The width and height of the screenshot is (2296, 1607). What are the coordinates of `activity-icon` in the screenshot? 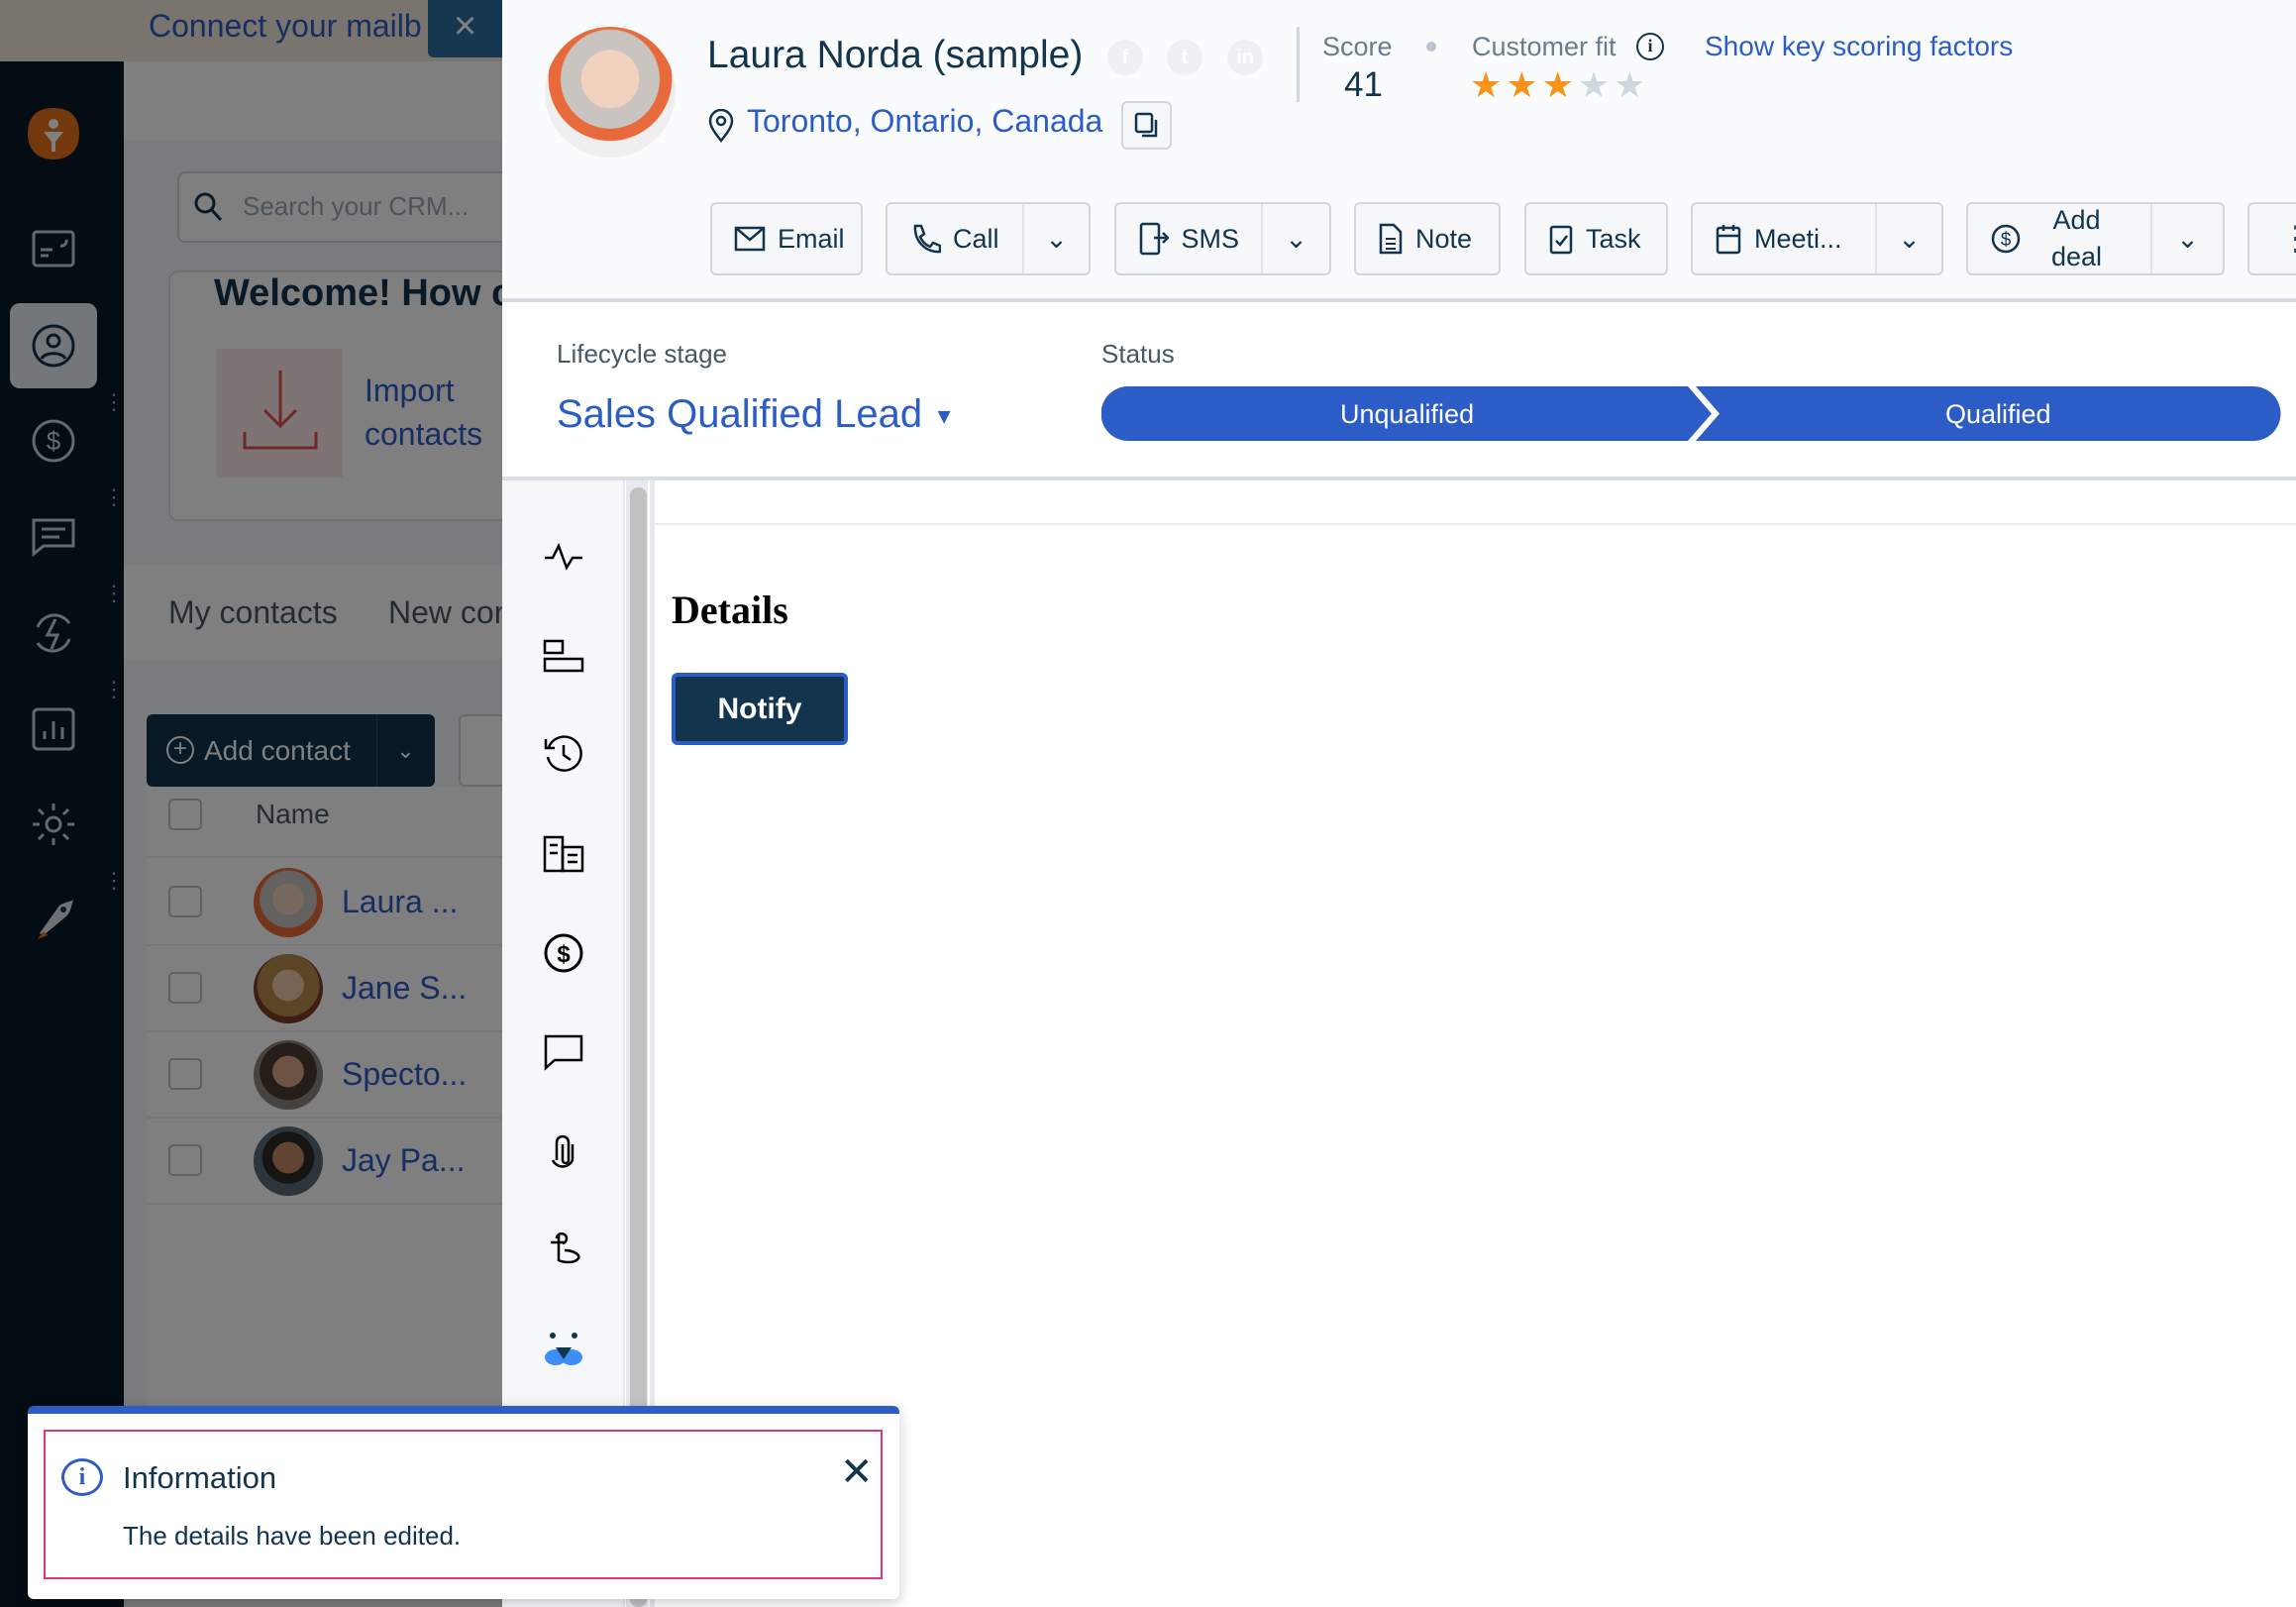 It's located at (563, 557).